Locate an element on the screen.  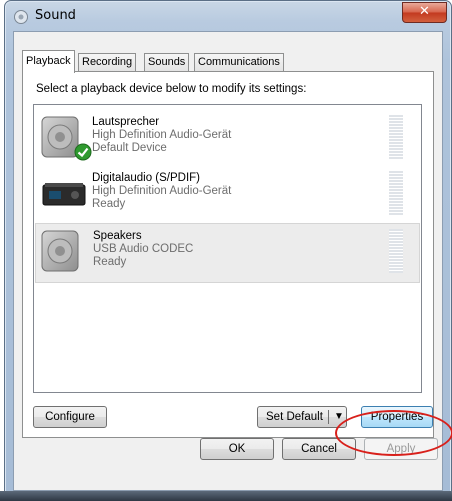
close-icon: ✕ is located at coordinates (424, 11).